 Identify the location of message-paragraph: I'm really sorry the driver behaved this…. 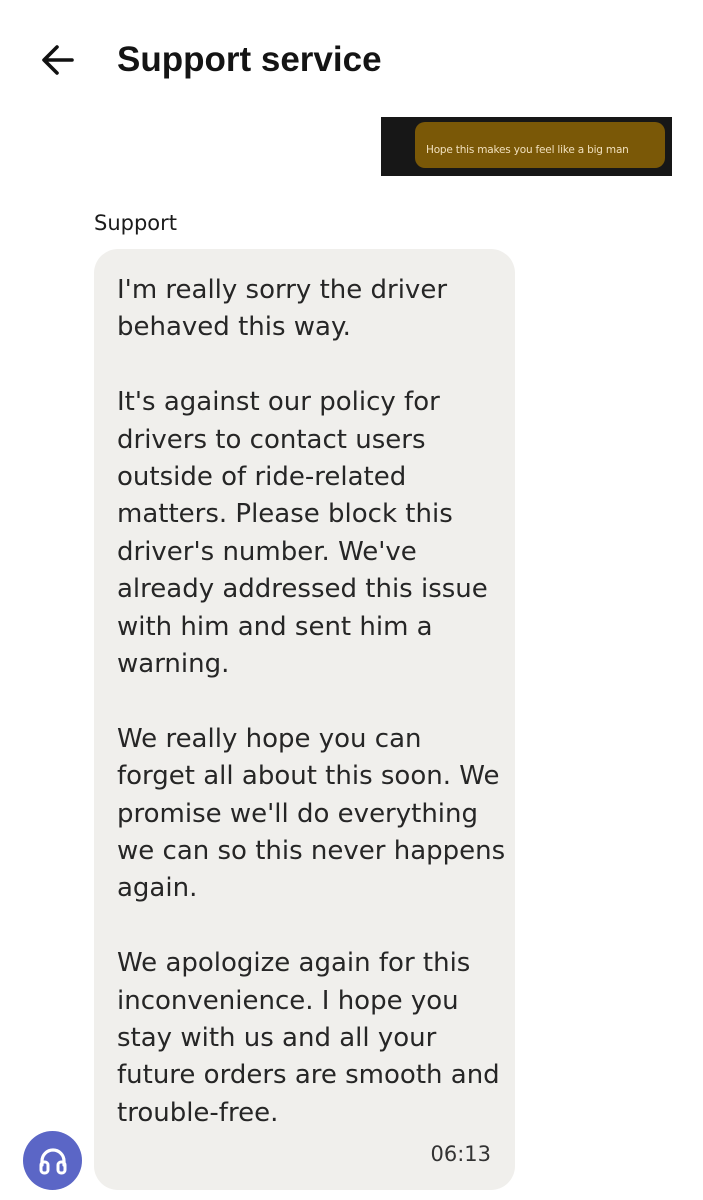
(282, 309).